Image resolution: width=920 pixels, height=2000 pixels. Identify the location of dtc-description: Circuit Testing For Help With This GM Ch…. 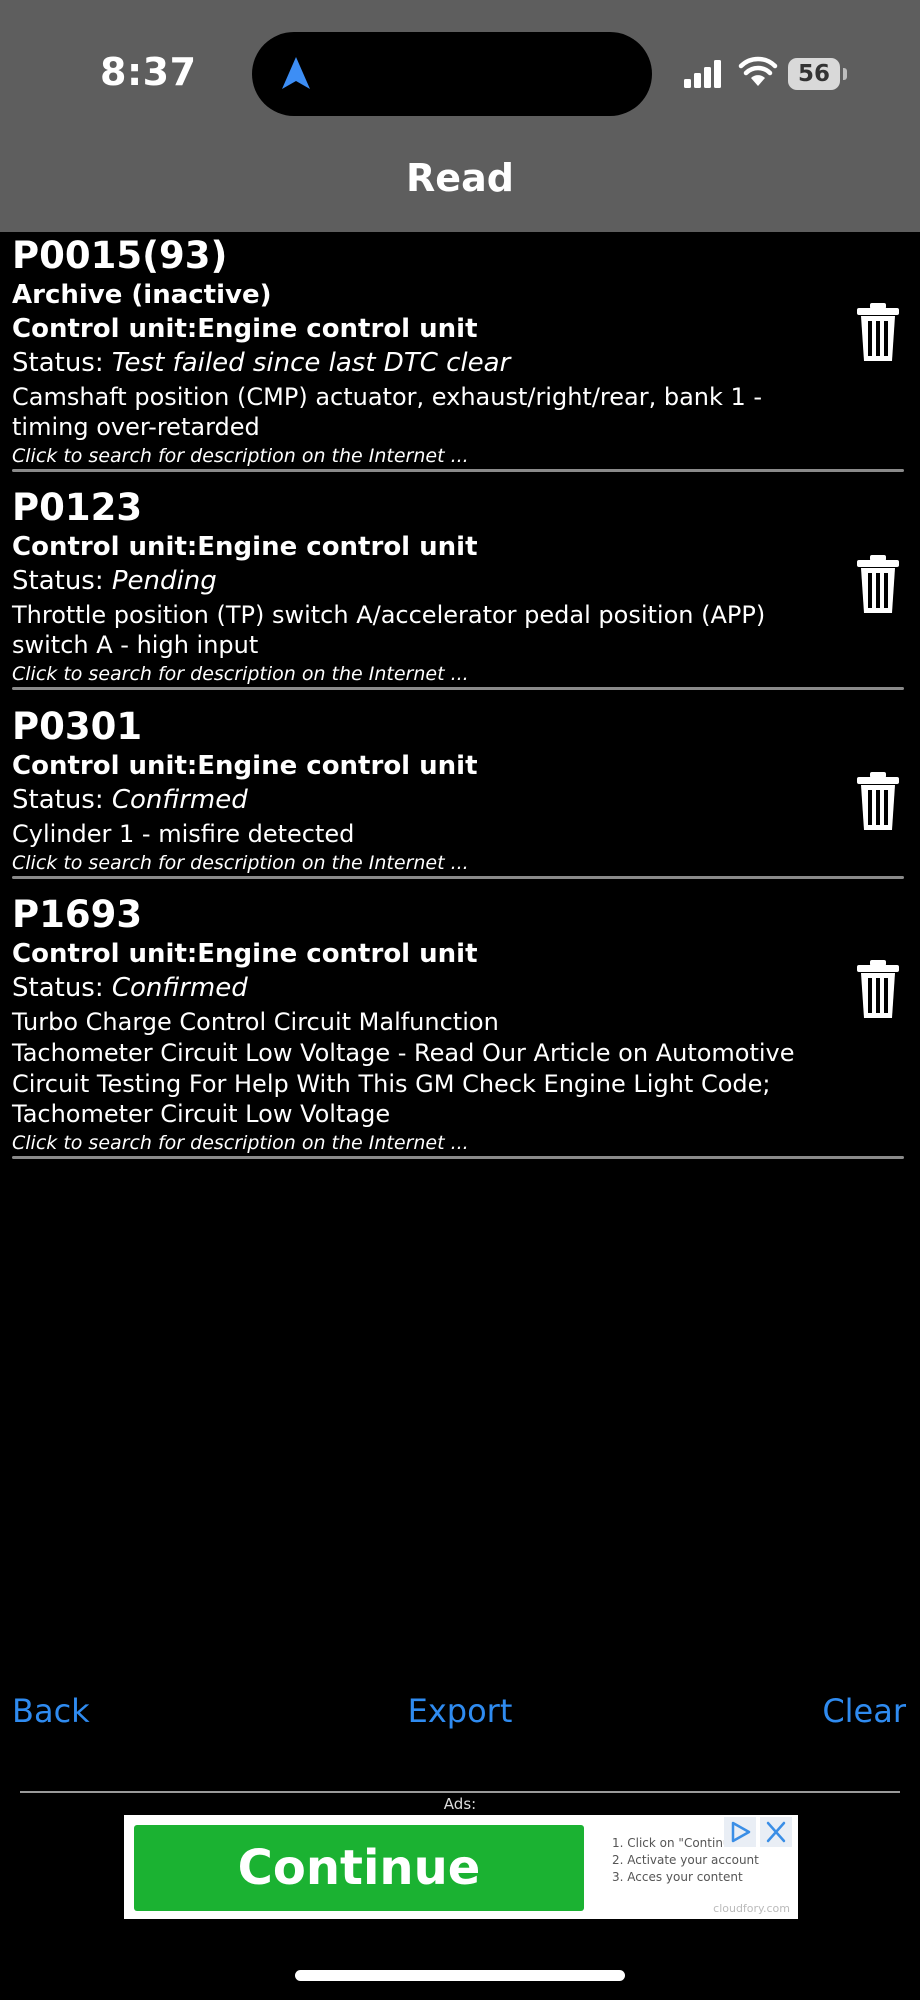
(391, 1084).